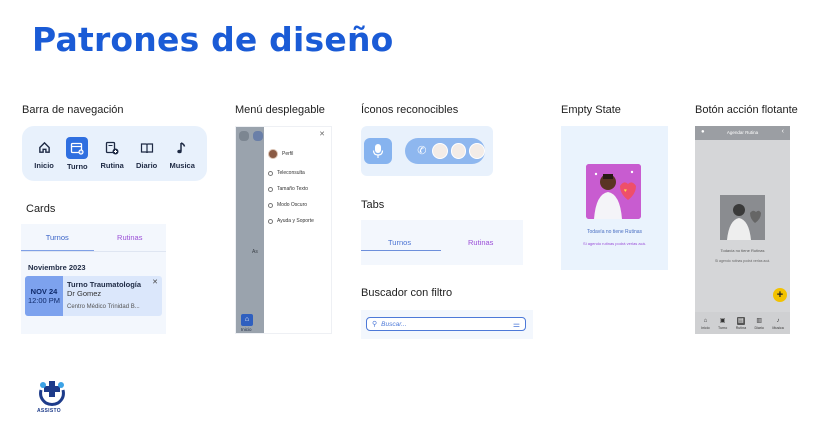 Image resolution: width=827 pixels, height=437 pixels. What do you see at coordinates (57, 267) in the screenshot?
I see `month-heading: Noviembre 2023` at bounding box center [57, 267].